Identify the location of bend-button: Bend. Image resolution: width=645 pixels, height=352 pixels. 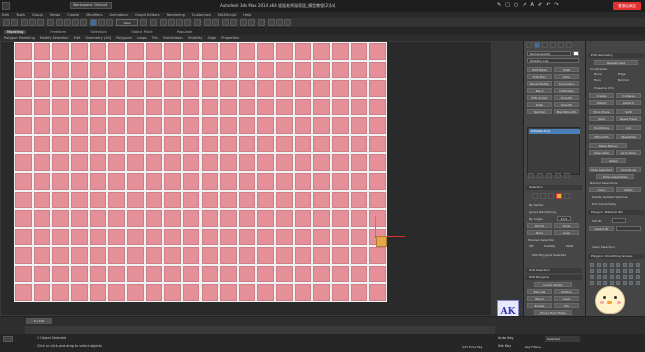
(539, 90).